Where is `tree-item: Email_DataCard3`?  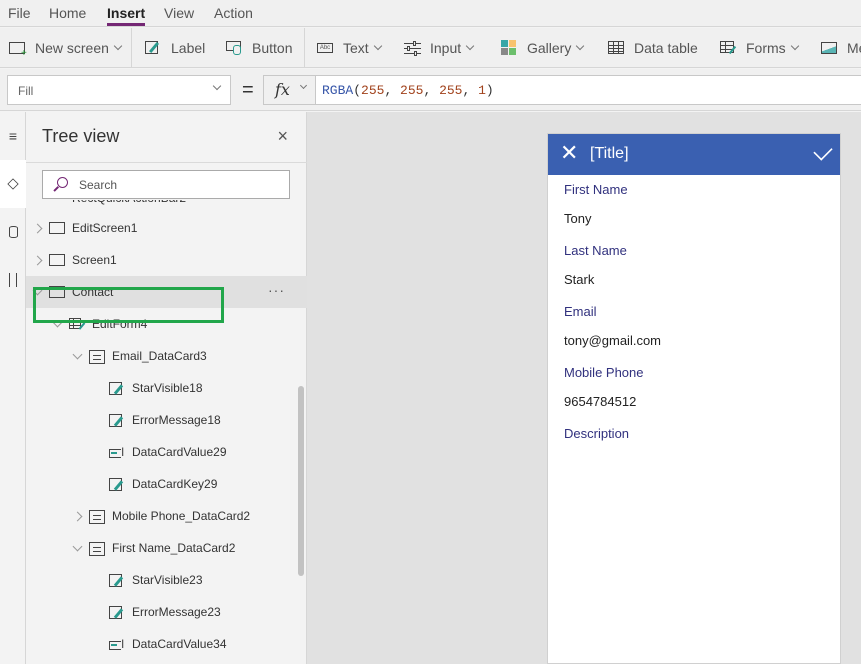 tree-item: Email_DataCard3 is located at coordinates (166, 356).